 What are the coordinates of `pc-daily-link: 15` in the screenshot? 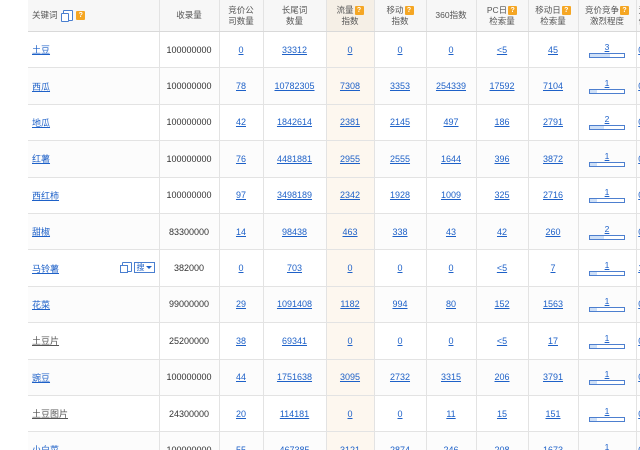 It's located at (502, 414).